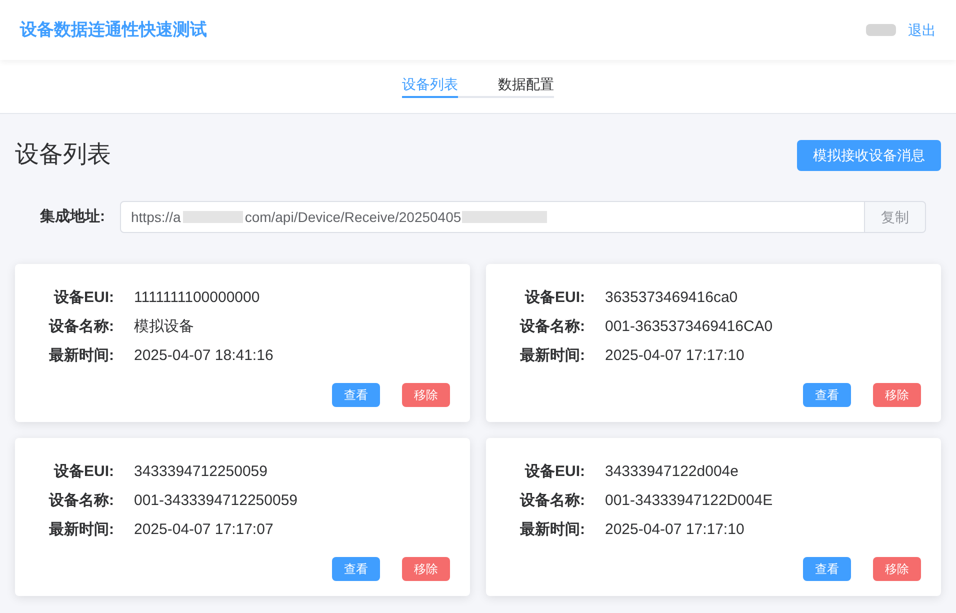 Image resolution: width=956 pixels, height=613 pixels. Describe the element at coordinates (492, 217) in the screenshot. I see `url-field: https://a com/api/Device/Receive/20250405` at that location.